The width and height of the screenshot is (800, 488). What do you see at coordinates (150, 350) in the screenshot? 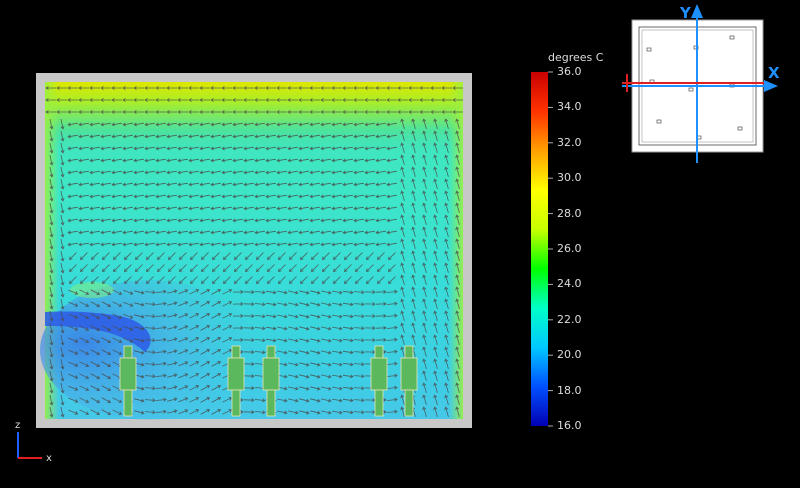
I see `cold-supply-plume` at bounding box center [150, 350].